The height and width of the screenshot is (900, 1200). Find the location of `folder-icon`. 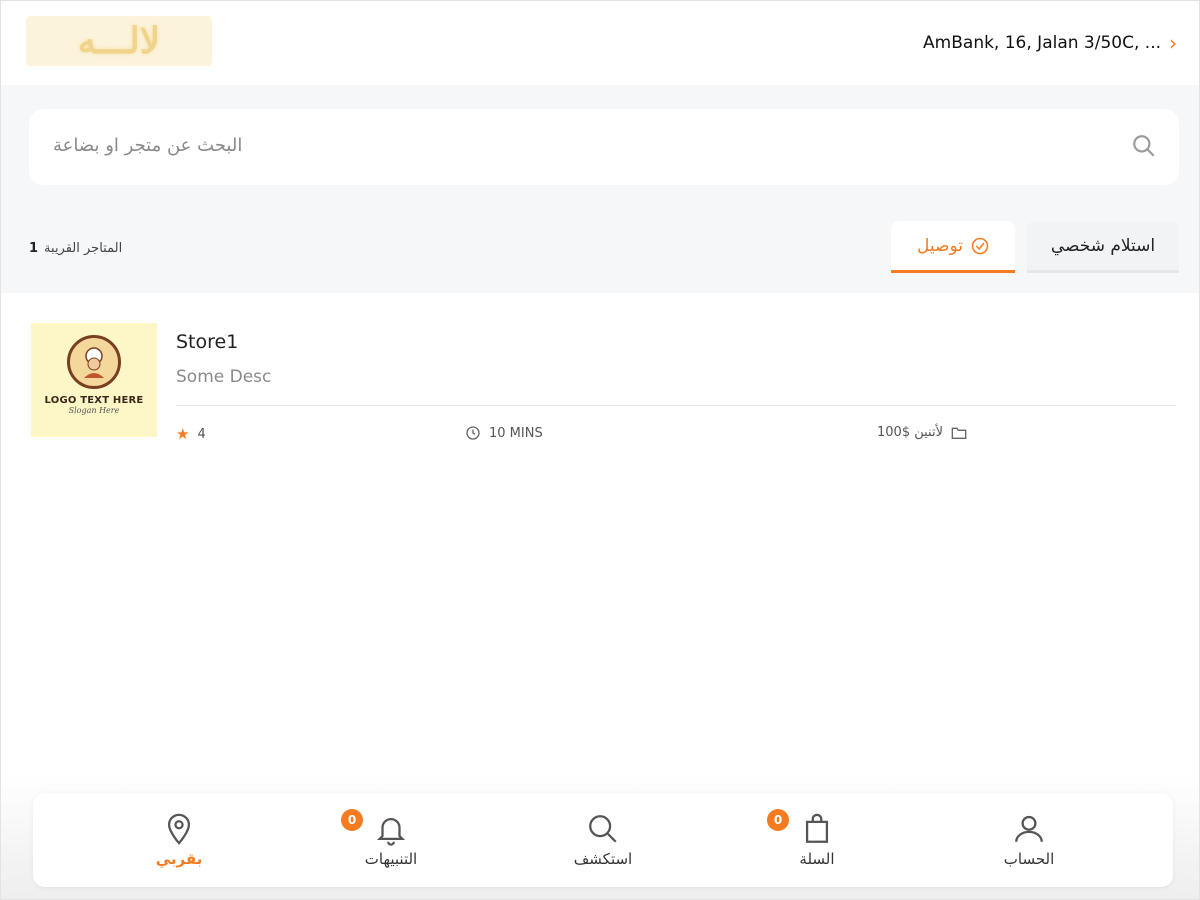

folder-icon is located at coordinates (959, 433).